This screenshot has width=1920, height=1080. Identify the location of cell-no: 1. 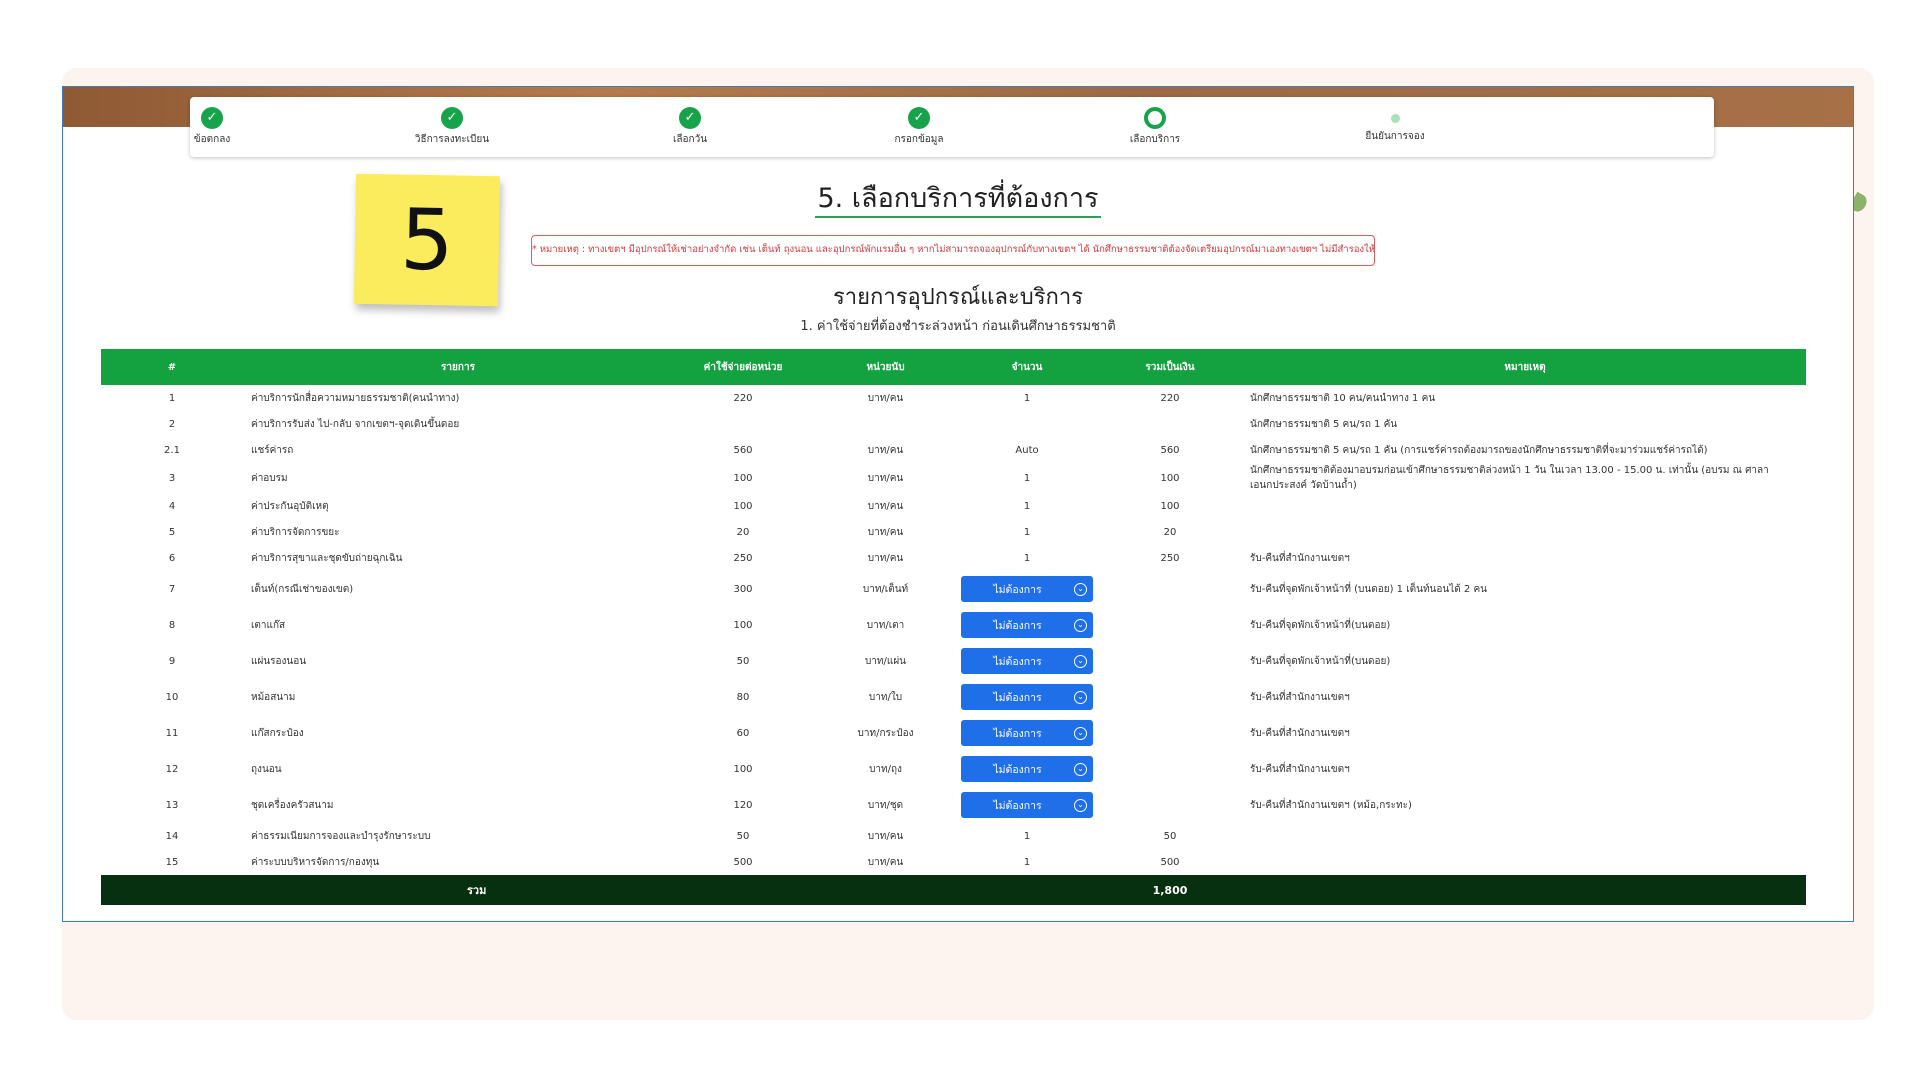
(172, 398).